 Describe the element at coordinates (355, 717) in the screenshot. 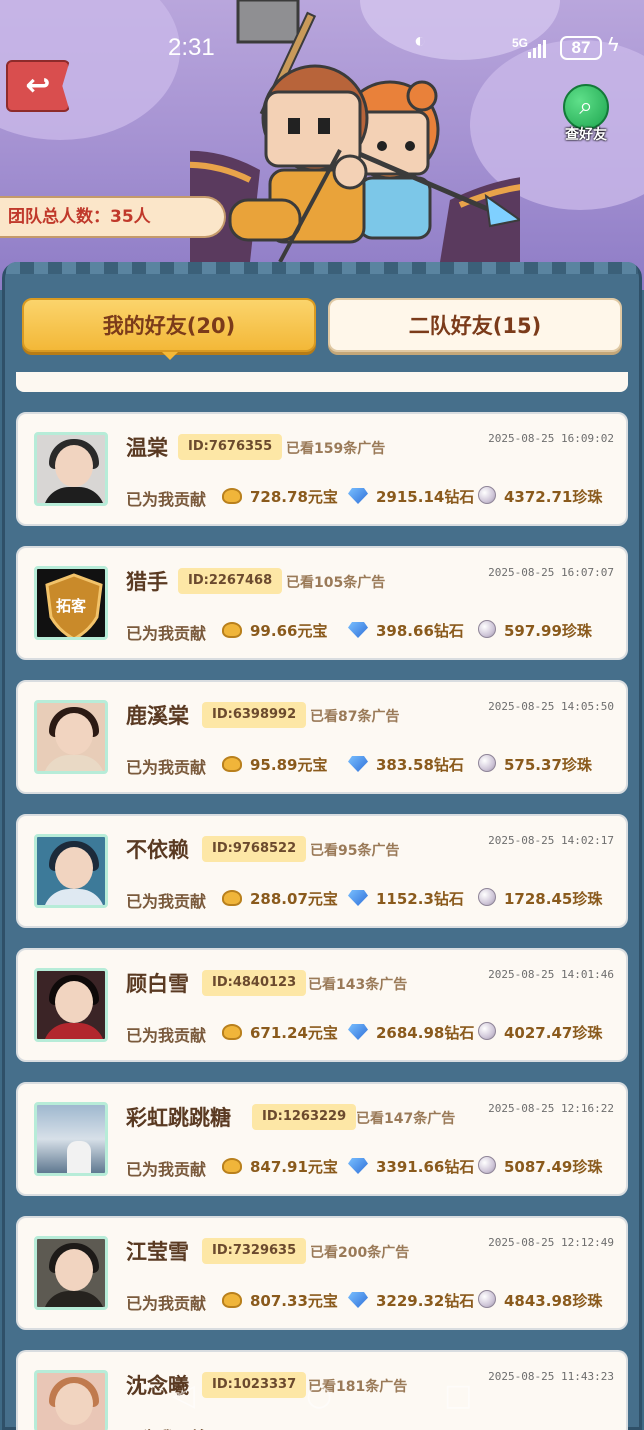

I see `ads-watched: 已看87条广告` at that location.